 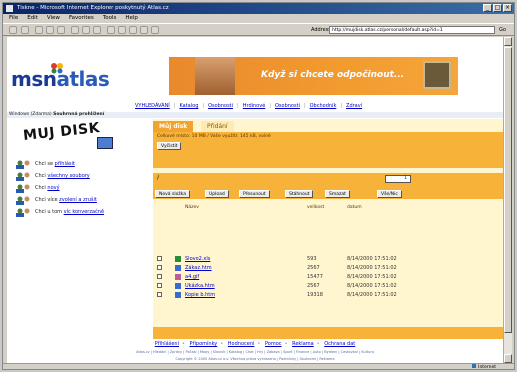 I want to click on tab-pridani: Přidání, so click(x=217, y=126).